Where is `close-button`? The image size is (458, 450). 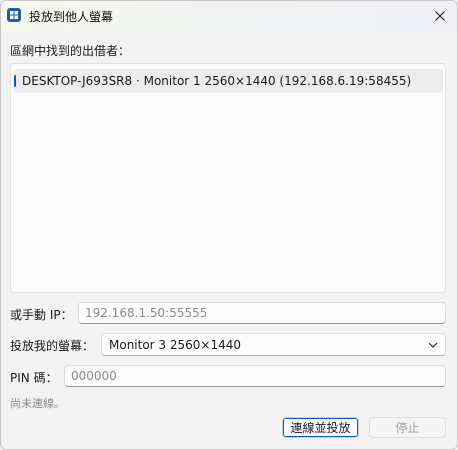
close-button is located at coordinates (440, 16).